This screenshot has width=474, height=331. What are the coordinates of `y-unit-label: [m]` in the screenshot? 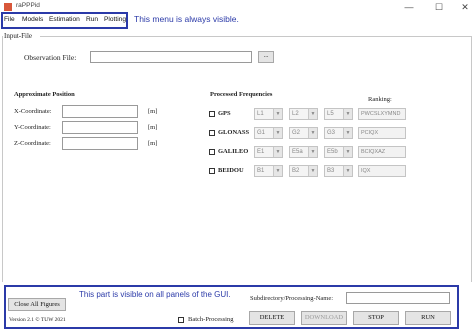 It's located at (153, 127).